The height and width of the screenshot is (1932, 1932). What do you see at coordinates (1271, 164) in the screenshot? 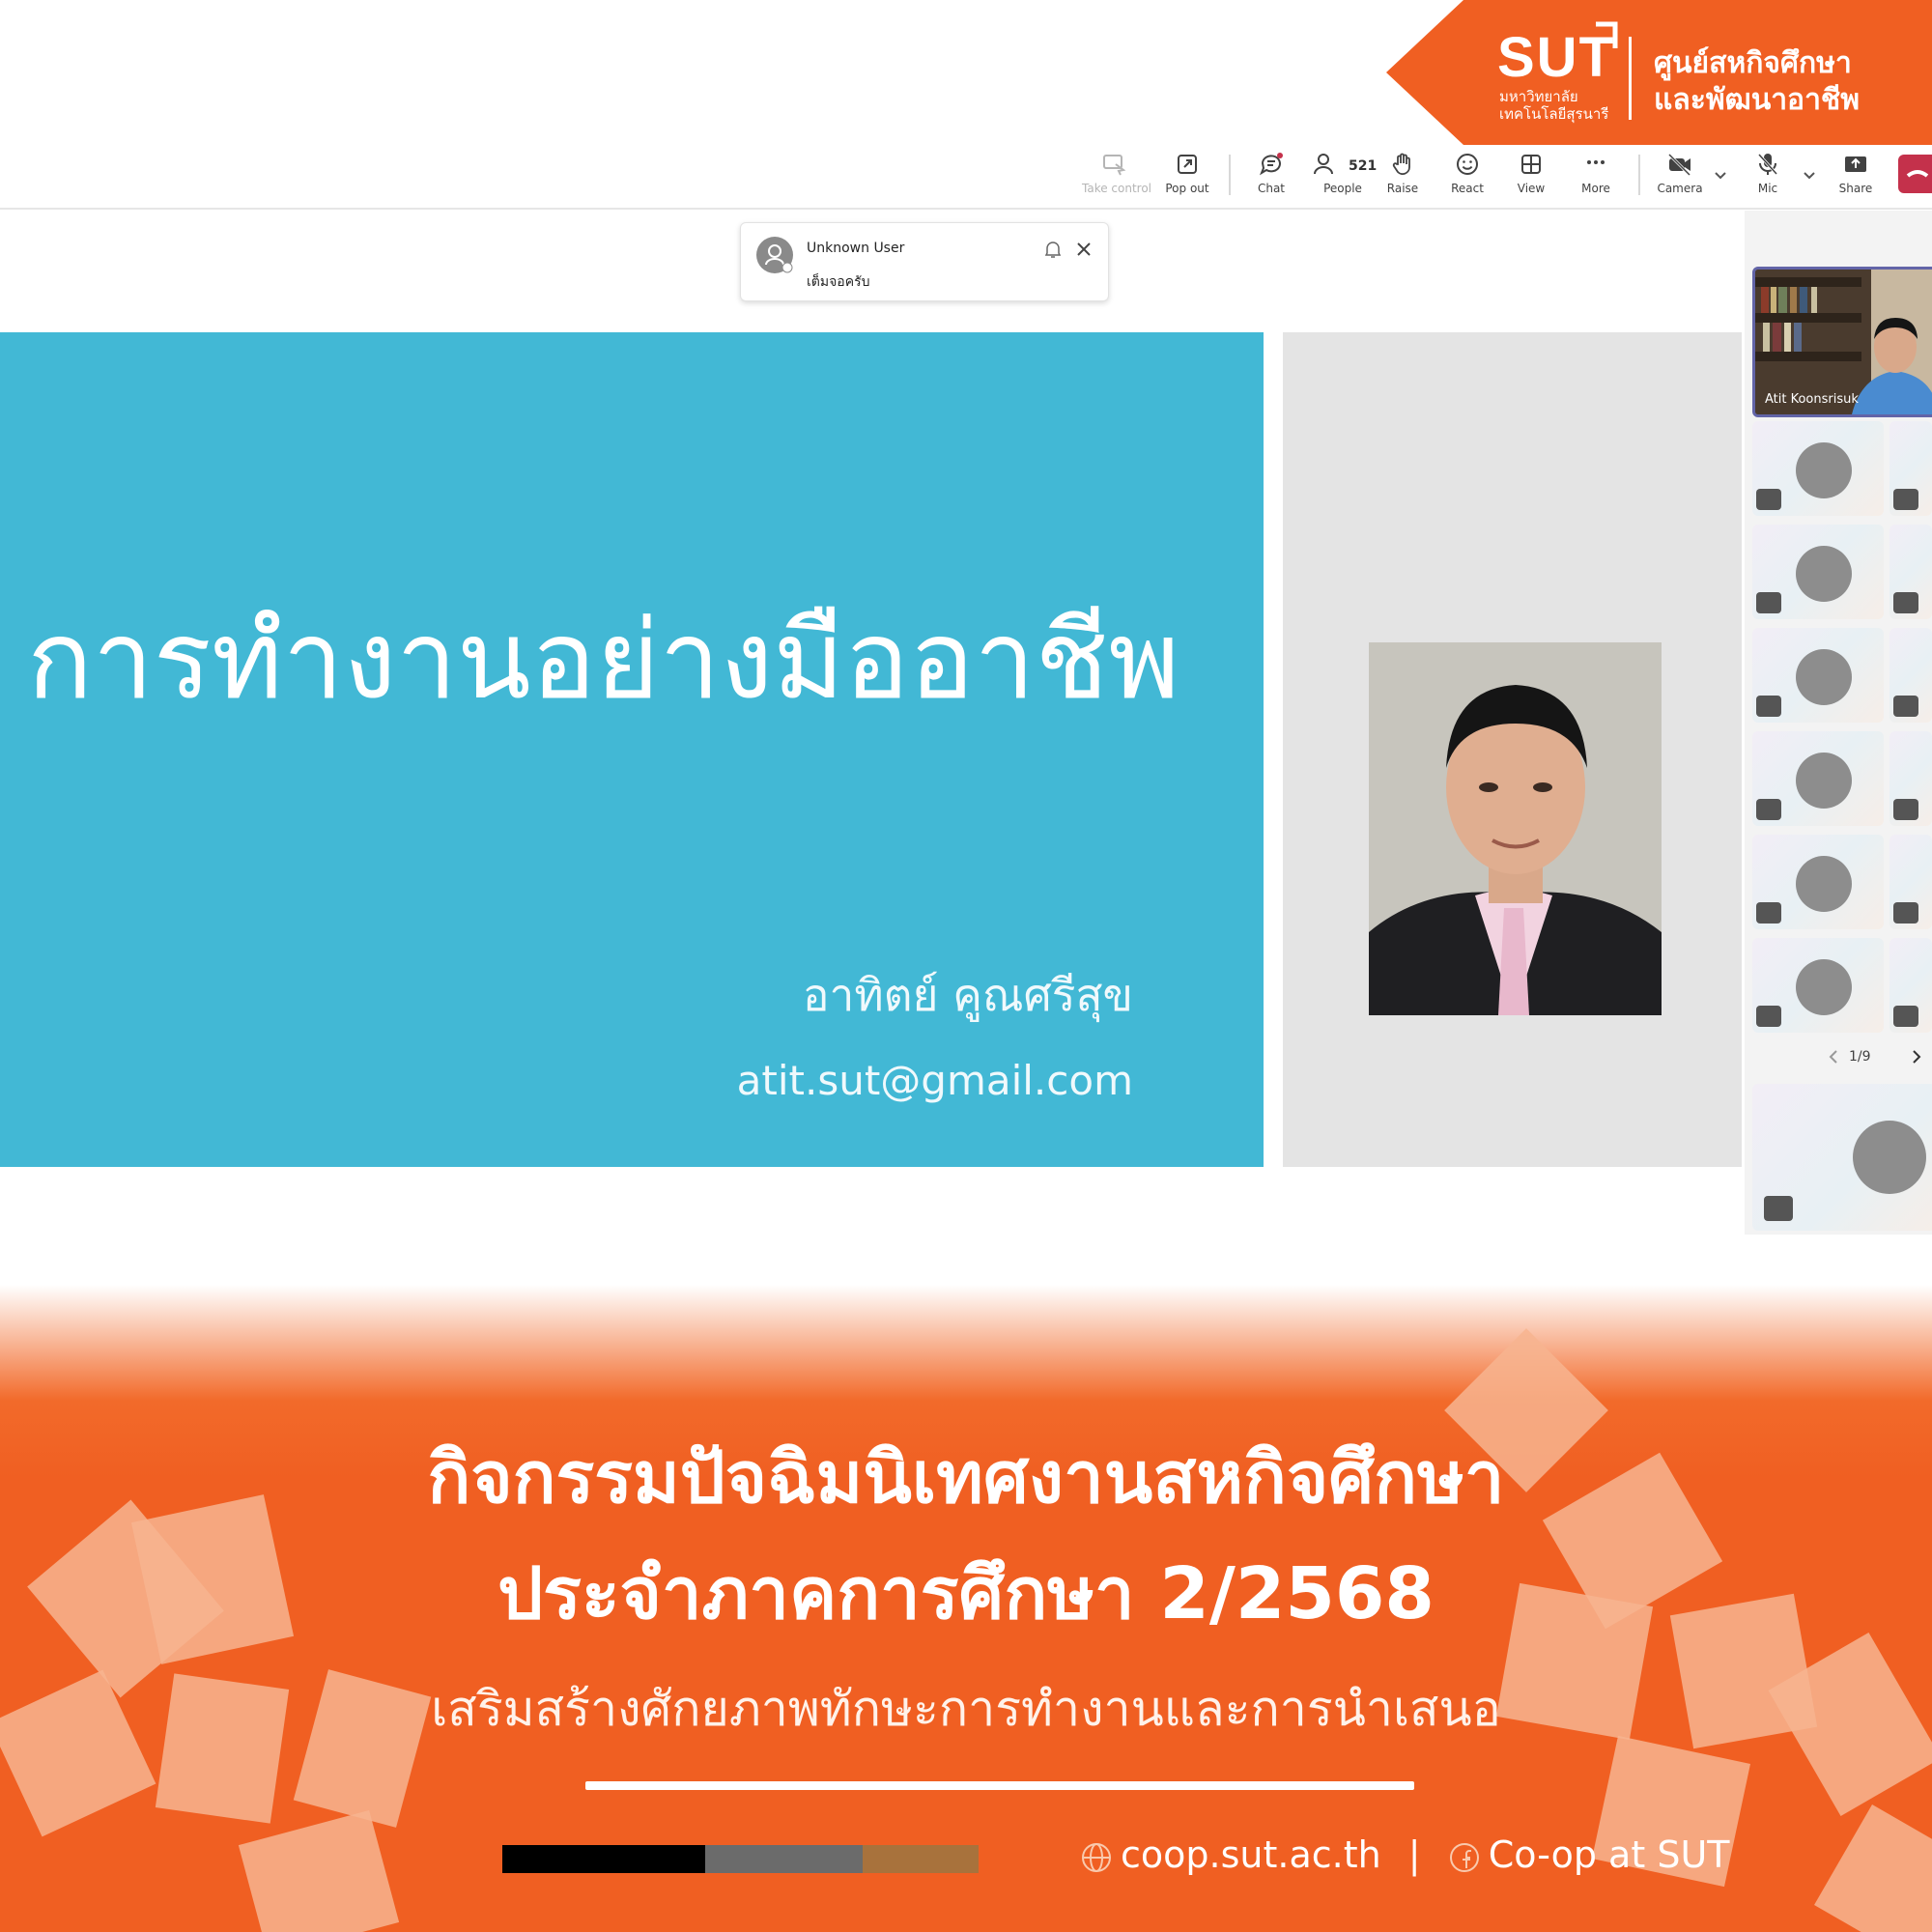
I see `chat-icon` at bounding box center [1271, 164].